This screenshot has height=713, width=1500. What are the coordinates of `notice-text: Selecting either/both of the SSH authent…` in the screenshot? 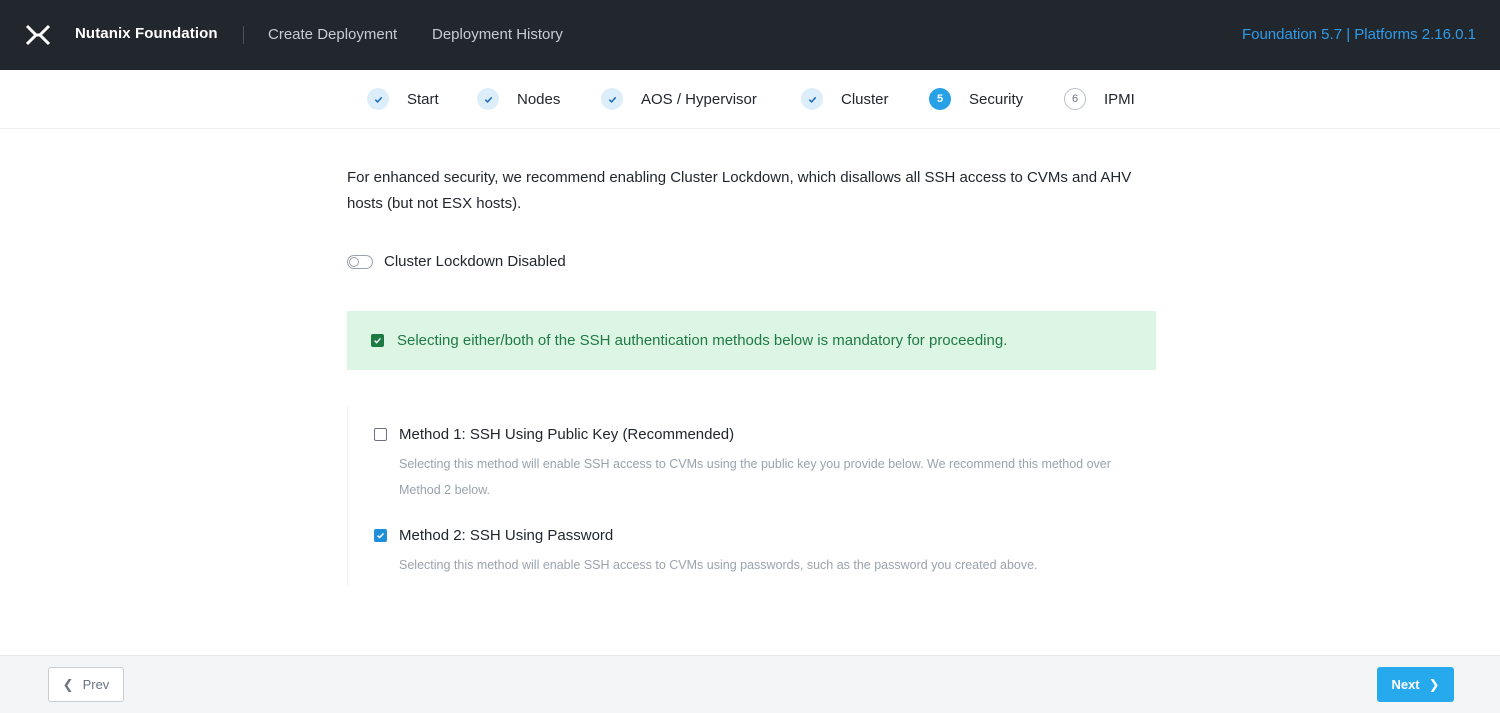 It's located at (702, 340).